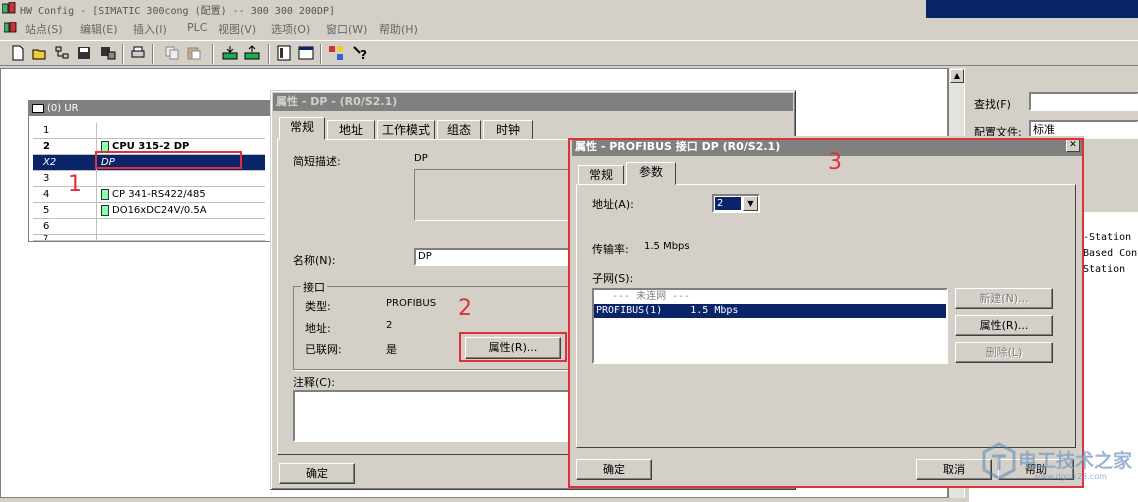 The height and width of the screenshot is (502, 1138). Describe the element at coordinates (391, 349) in the screenshot. I see `networked-value: 是` at that location.